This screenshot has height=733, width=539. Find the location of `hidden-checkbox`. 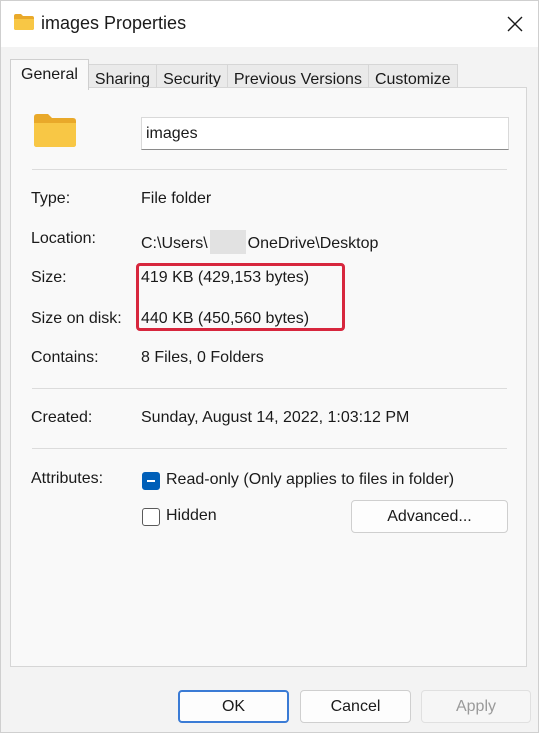

hidden-checkbox is located at coordinates (151, 517).